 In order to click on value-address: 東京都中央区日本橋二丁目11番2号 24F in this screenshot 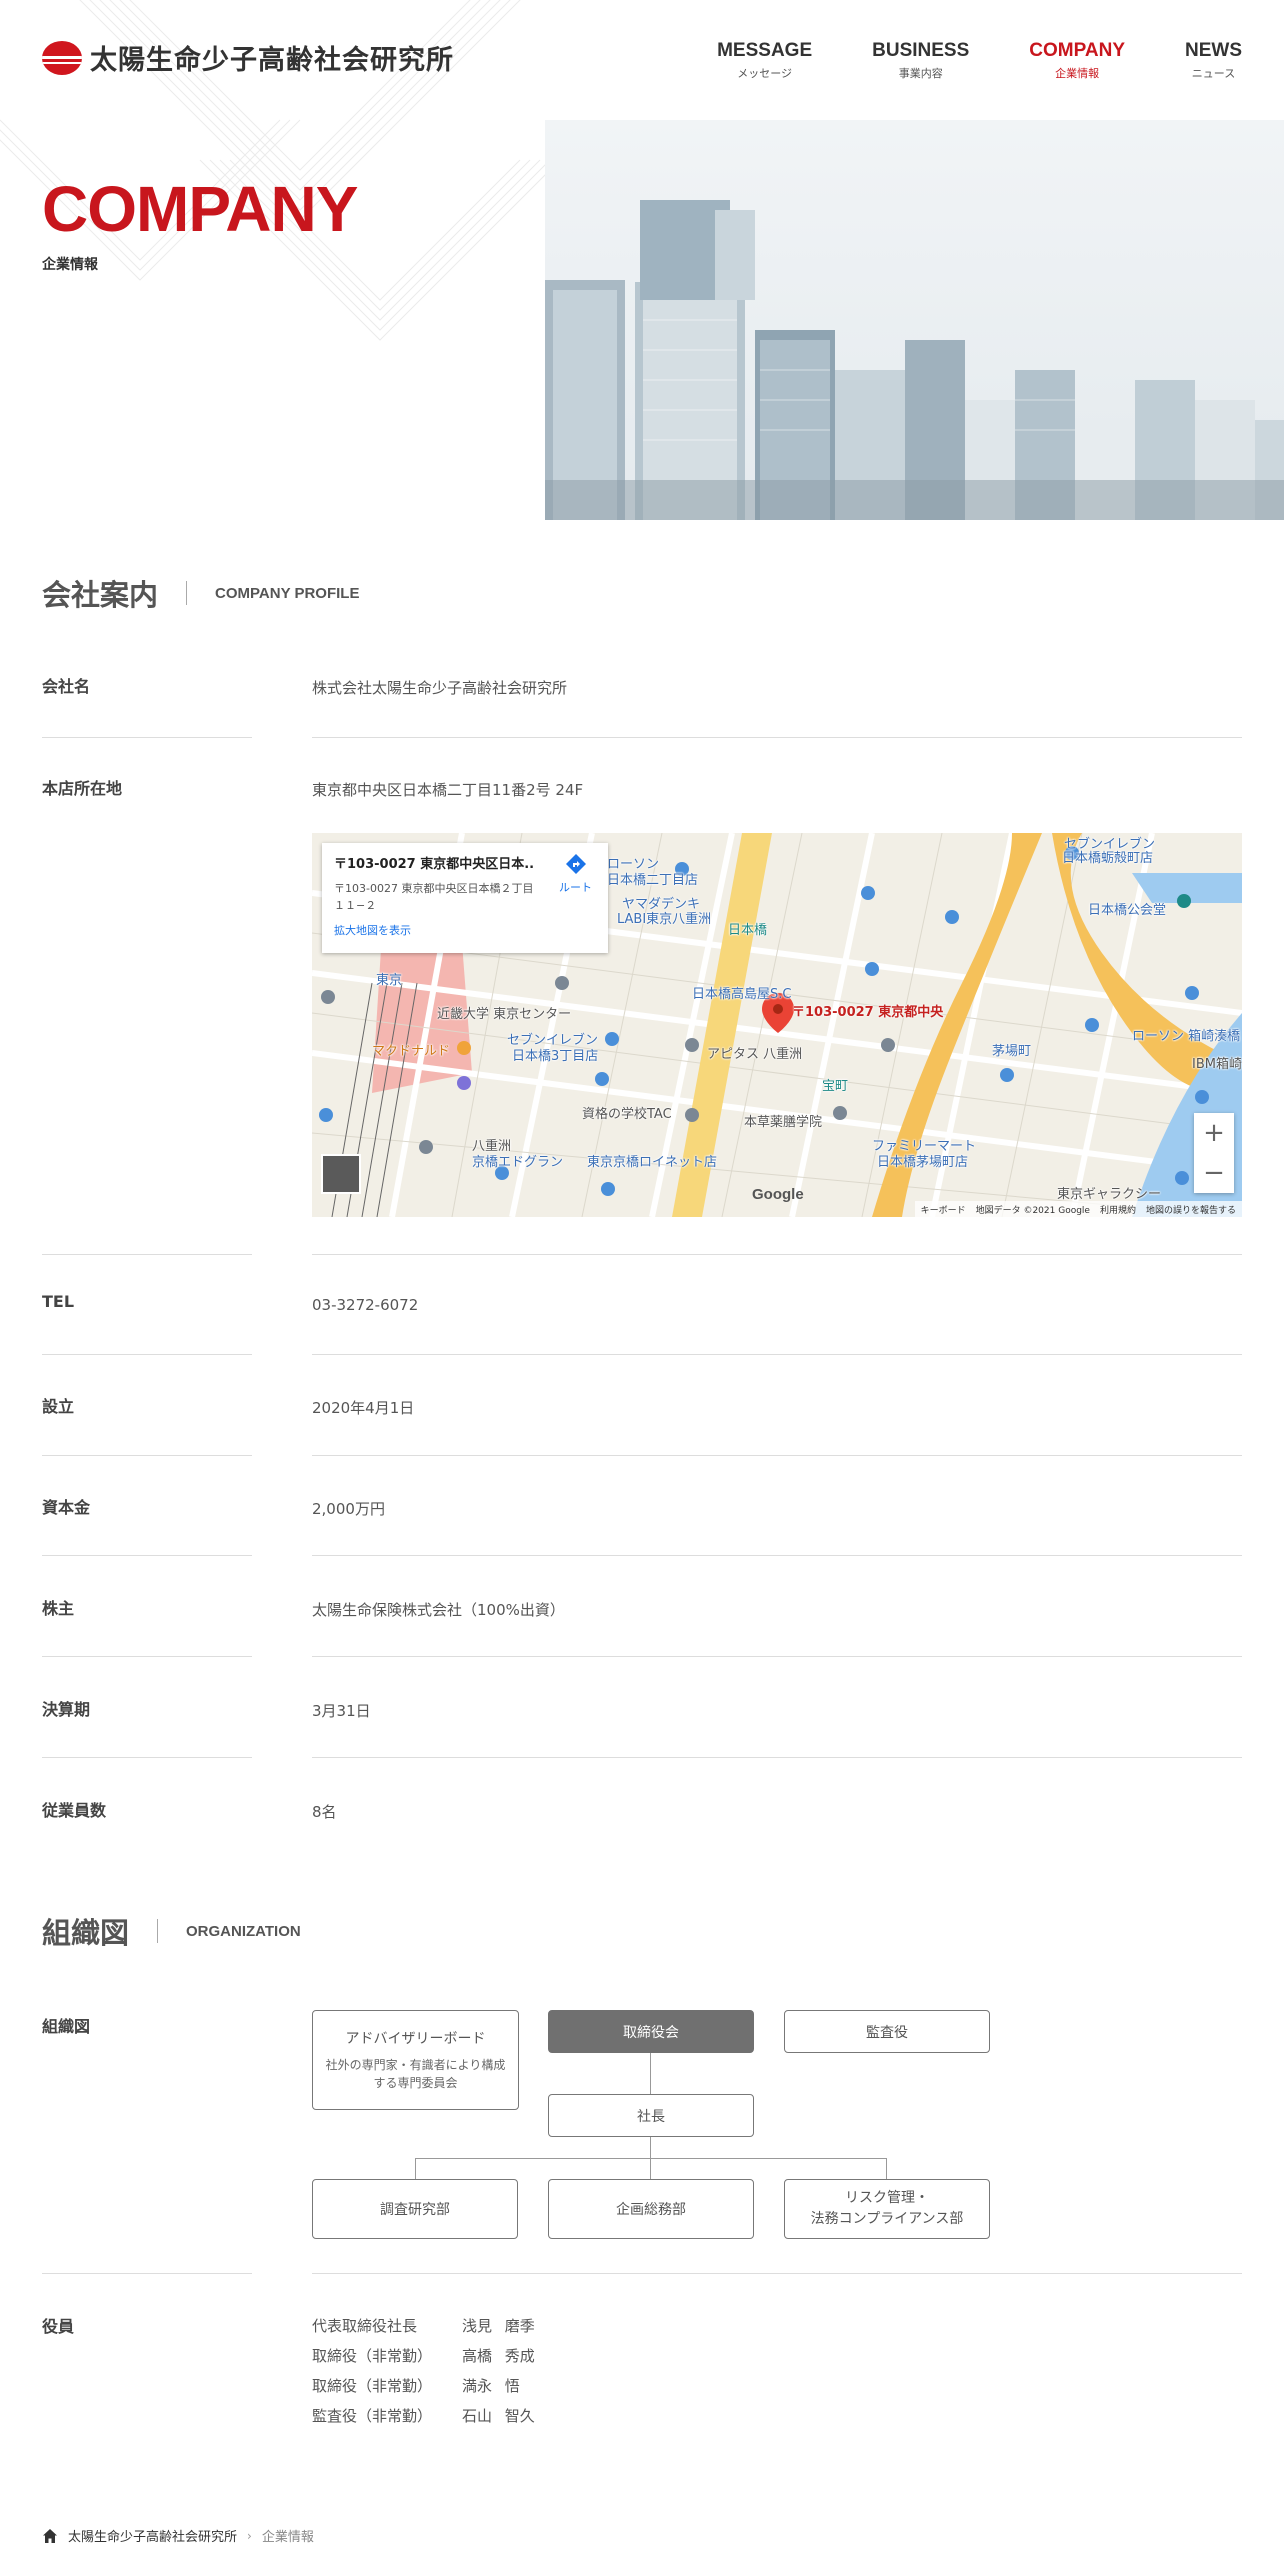, I will do `click(448, 790)`.